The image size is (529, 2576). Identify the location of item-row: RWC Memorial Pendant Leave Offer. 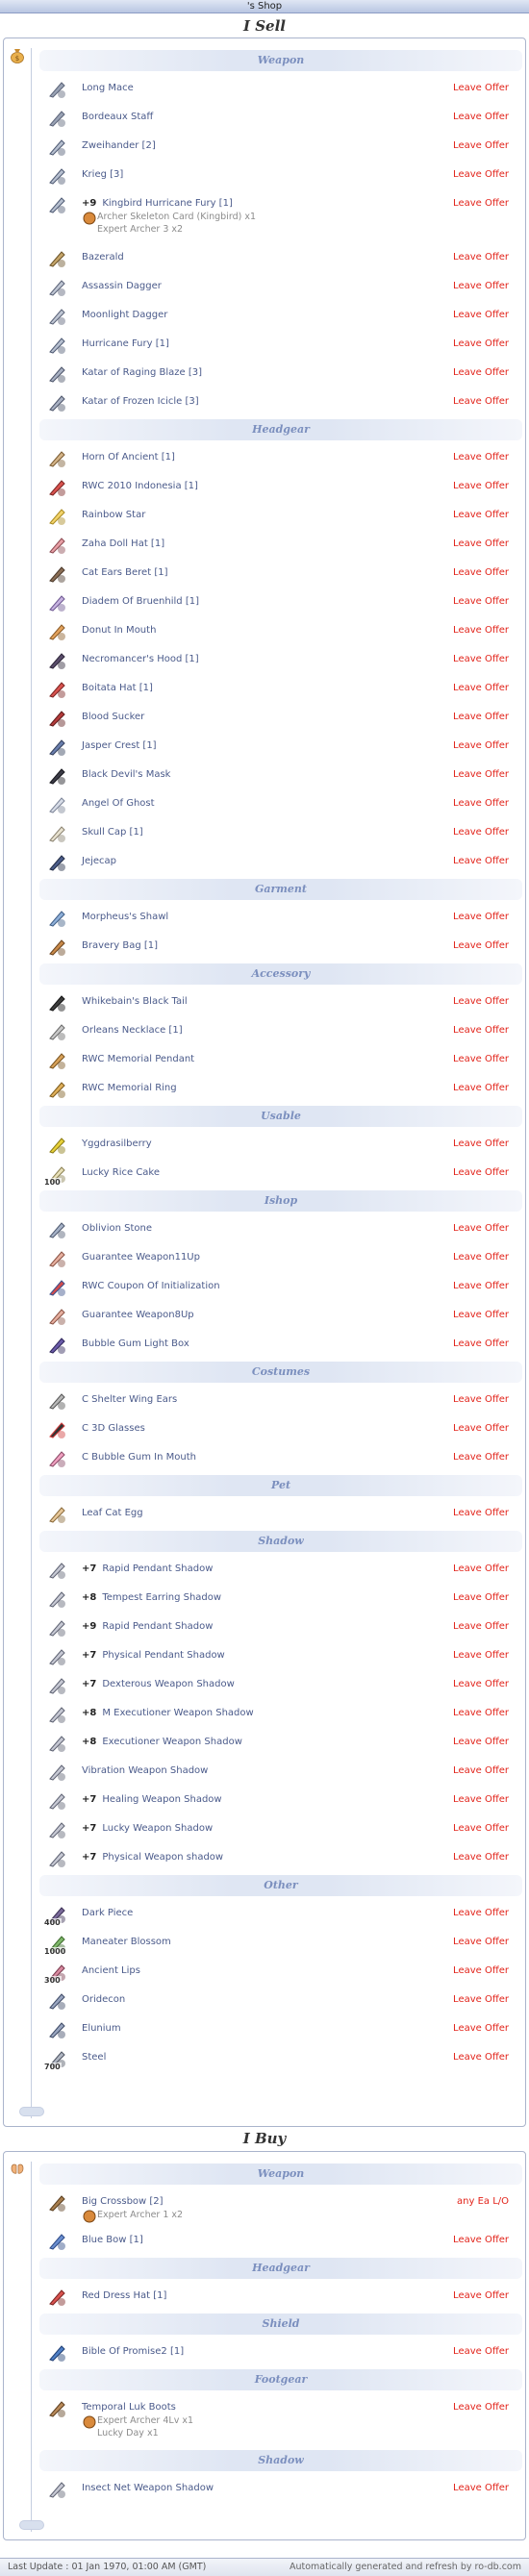
(280, 1060).